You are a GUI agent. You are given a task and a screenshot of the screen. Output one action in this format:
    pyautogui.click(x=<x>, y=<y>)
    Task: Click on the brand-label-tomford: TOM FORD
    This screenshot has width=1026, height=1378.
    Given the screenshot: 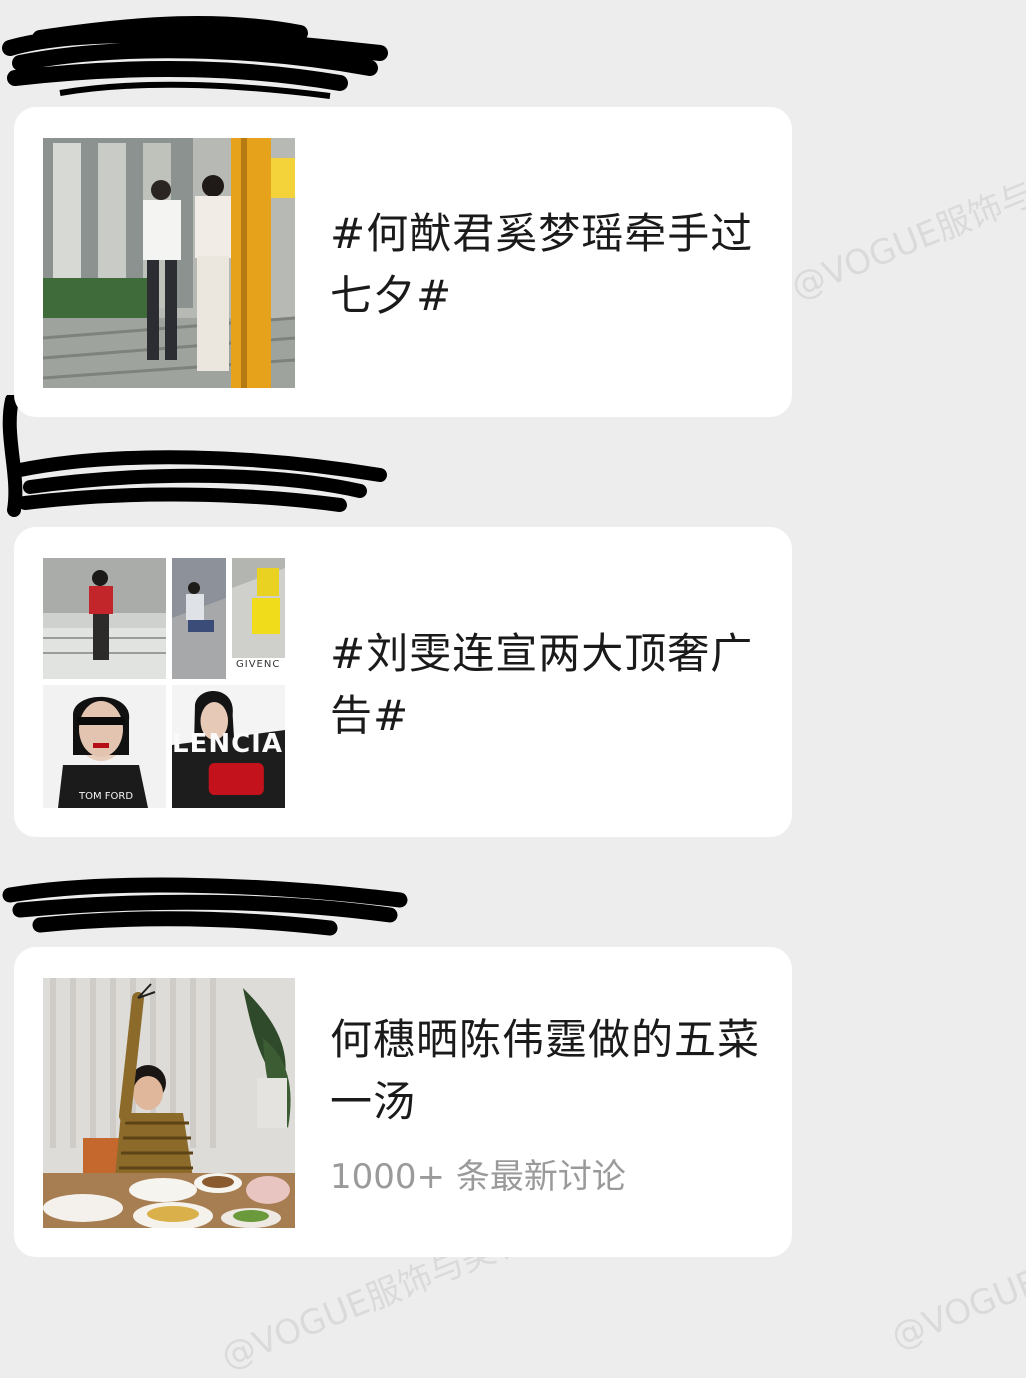 What is the action you would take?
    pyautogui.click(x=106, y=796)
    